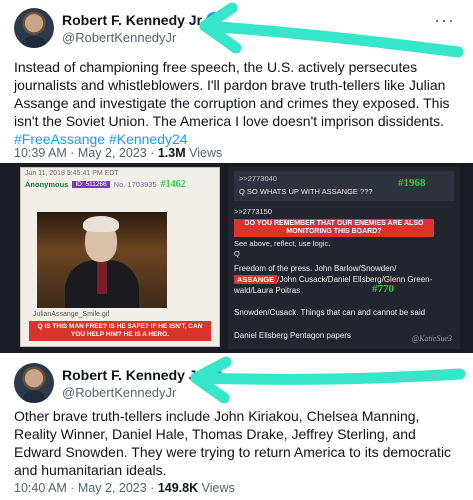 This screenshot has width=473, height=500. What do you see at coordinates (102, 260) in the screenshot?
I see `assange-photo` at bounding box center [102, 260].